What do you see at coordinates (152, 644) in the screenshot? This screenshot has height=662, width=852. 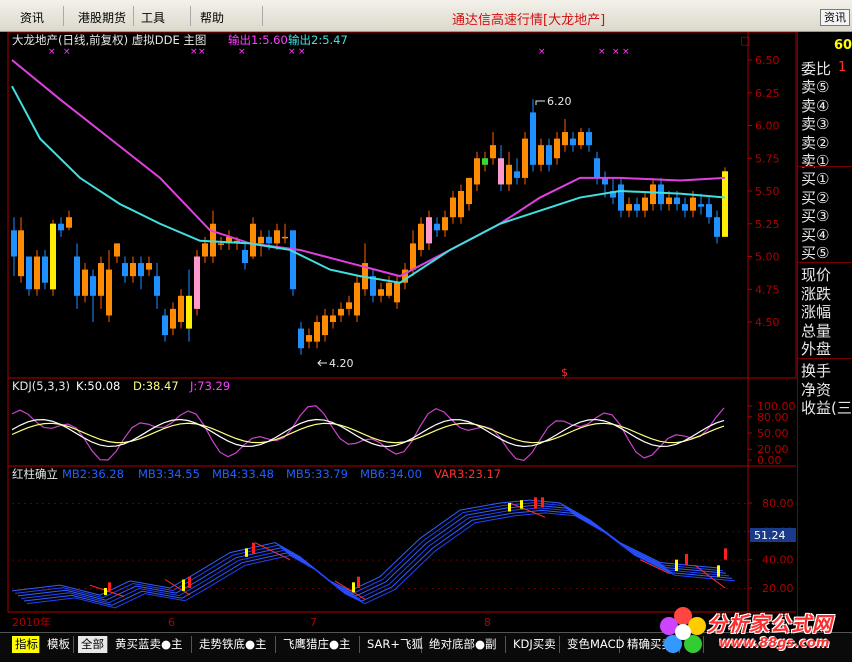 I see `tab-3: 黄买蓝卖●主` at bounding box center [152, 644].